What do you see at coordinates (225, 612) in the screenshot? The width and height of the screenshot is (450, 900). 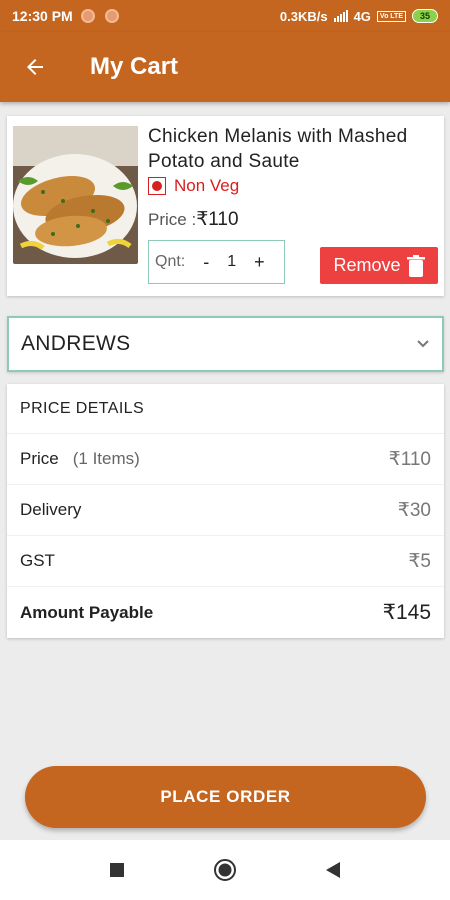 I see `amount-payable-row: Amount Payable ₹145` at bounding box center [225, 612].